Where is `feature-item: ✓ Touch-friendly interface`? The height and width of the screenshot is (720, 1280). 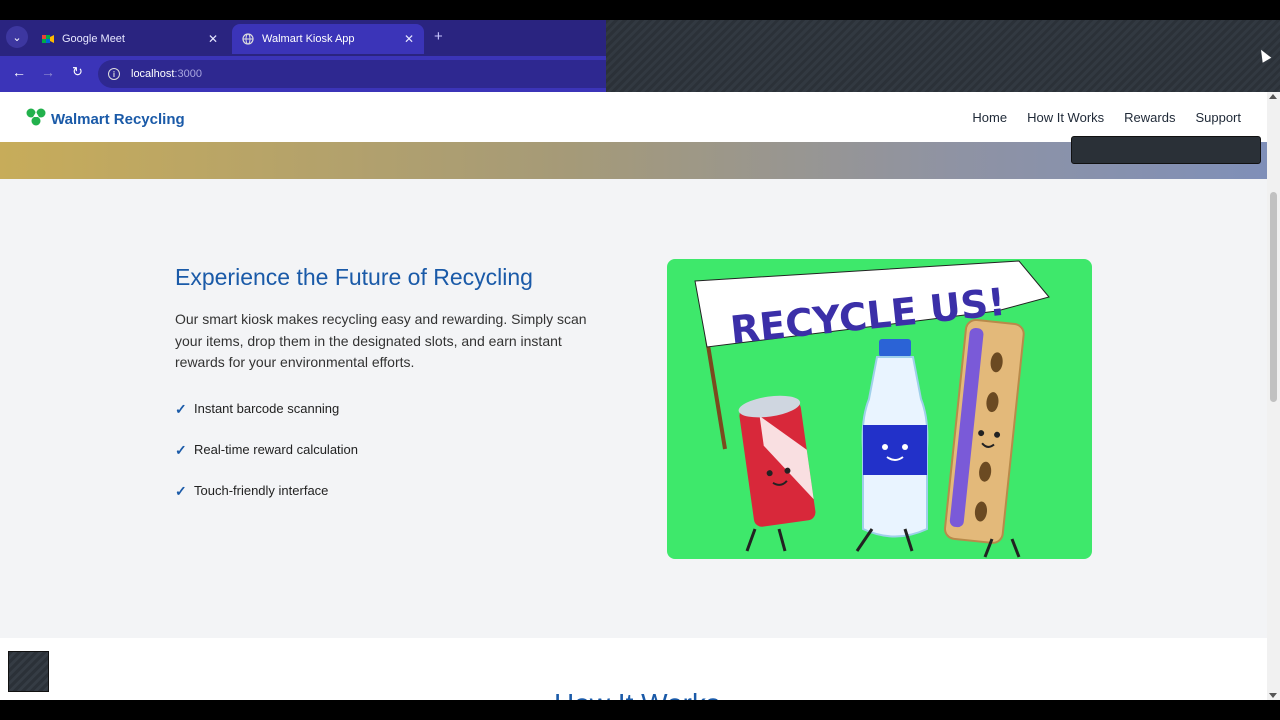 feature-item: ✓ Touch-friendly interface is located at coordinates (252, 491).